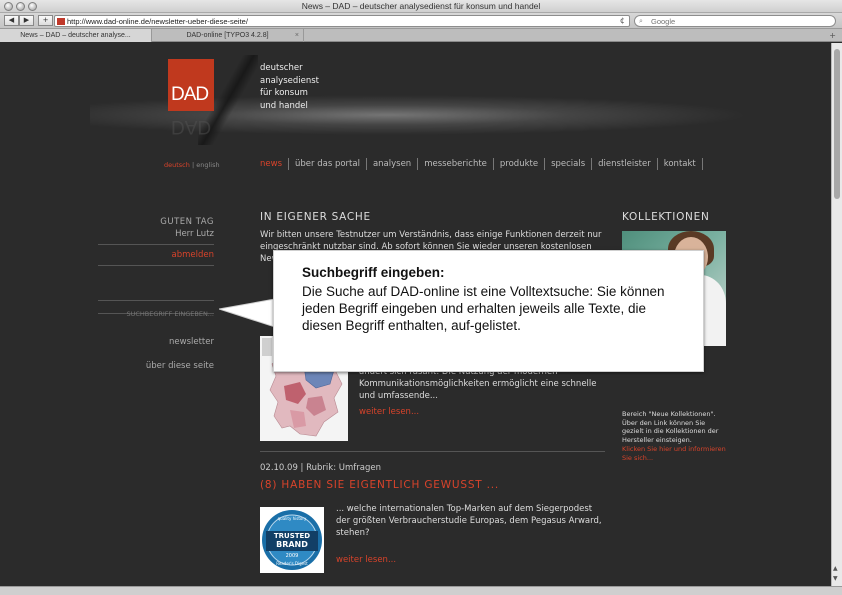 Image resolution: width=842 pixels, height=595 pixels. Describe the element at coordinates (832, 35) in the screenshot. I see `new-tab-icon: +` at that location.